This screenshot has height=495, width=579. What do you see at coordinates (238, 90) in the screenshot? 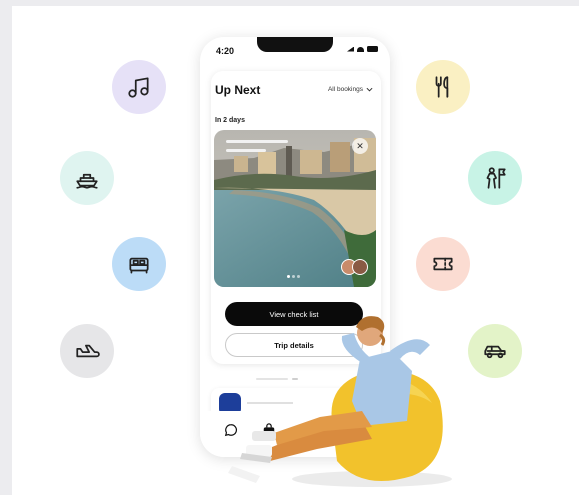
I see `section-title: Up Next` at bounding box center [238, 90].